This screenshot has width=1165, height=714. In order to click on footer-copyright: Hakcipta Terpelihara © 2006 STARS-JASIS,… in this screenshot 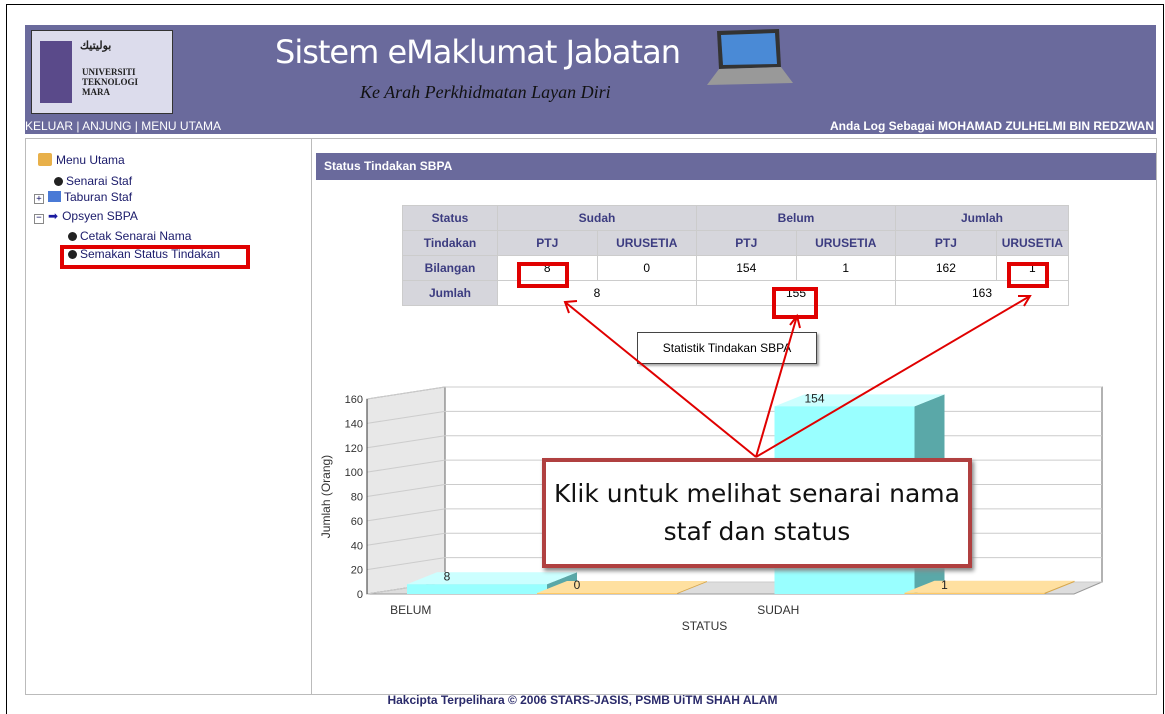, I will do `click(582, 700)`.